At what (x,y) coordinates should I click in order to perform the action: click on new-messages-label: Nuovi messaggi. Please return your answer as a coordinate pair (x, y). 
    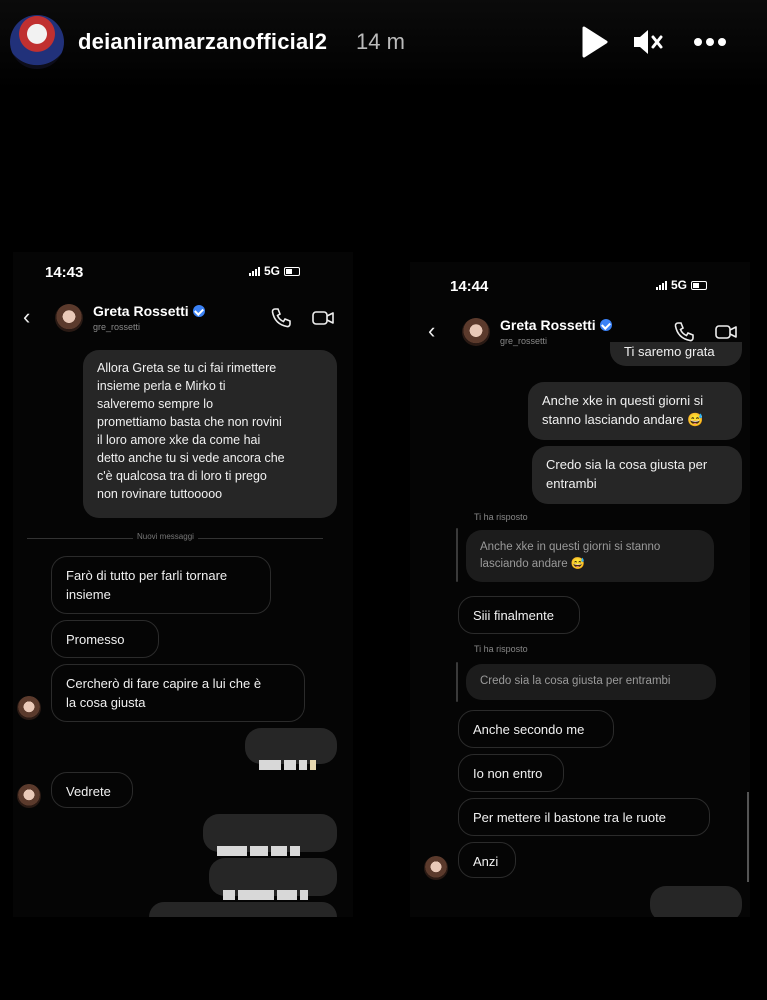
    Looking at the image, I should click on (165, 536).